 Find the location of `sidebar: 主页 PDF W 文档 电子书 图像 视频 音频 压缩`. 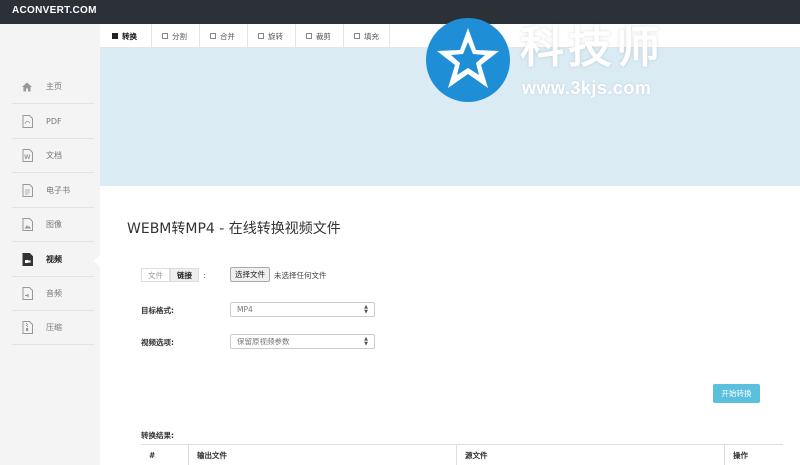

sidebar: 主页 PDF W 文档 电子书 图像 视频 音频 压缩 is located at coordinates (50, 244).